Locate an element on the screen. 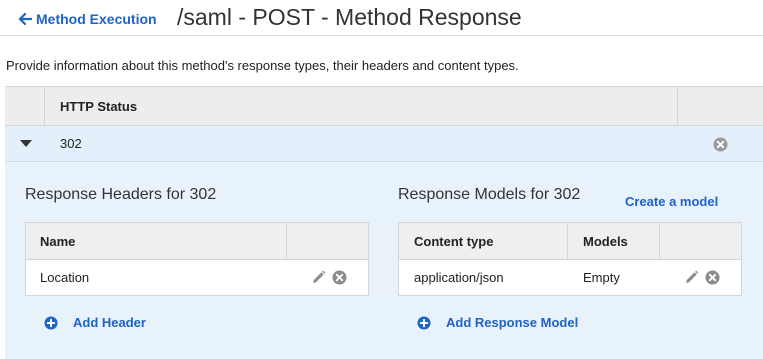 This screenshot has width=763, height=359. name-column-header: Name is located at coordinates (58, 241).